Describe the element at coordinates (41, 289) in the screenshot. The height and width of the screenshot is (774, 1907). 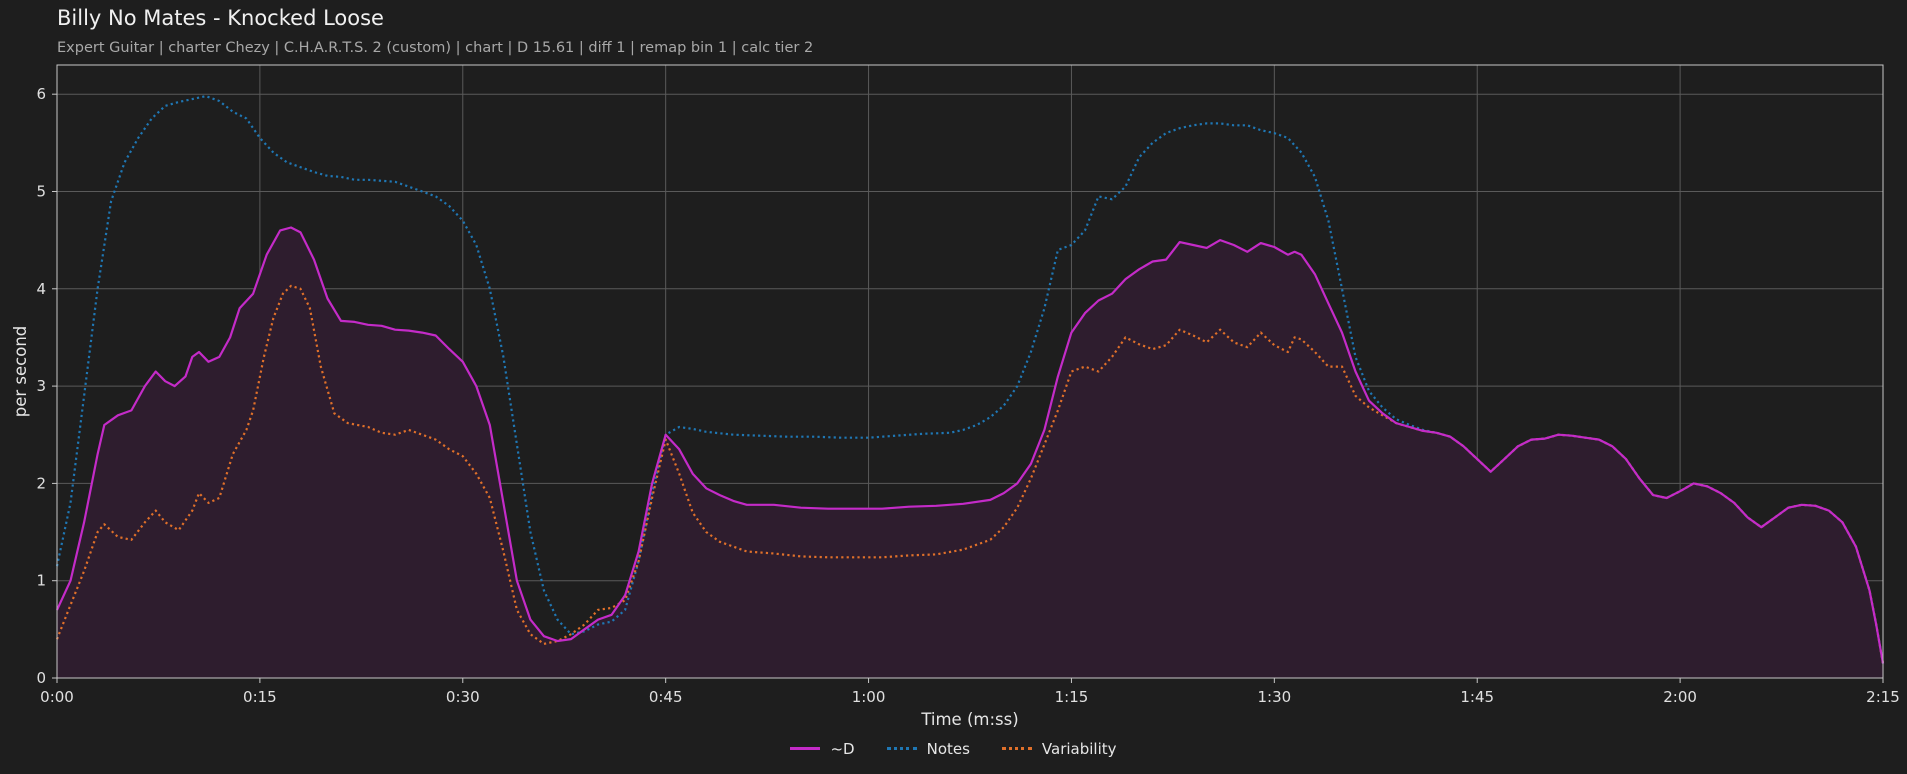
I see `y-tick-label: 4` at that location.